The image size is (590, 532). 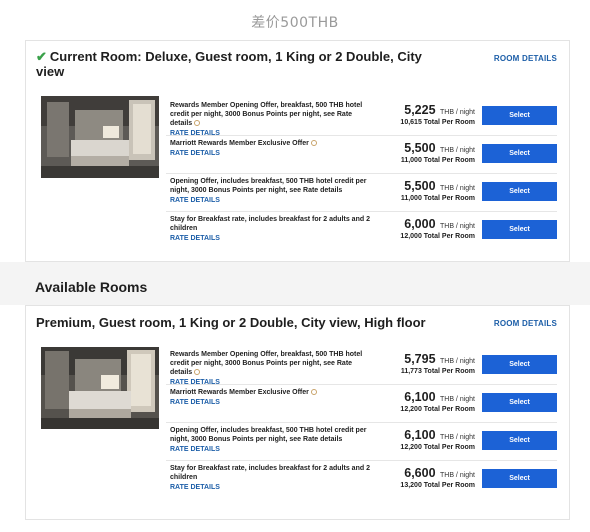 I want to click on total-price: 11,773 Total Per Room, so click(x=437, y=371).